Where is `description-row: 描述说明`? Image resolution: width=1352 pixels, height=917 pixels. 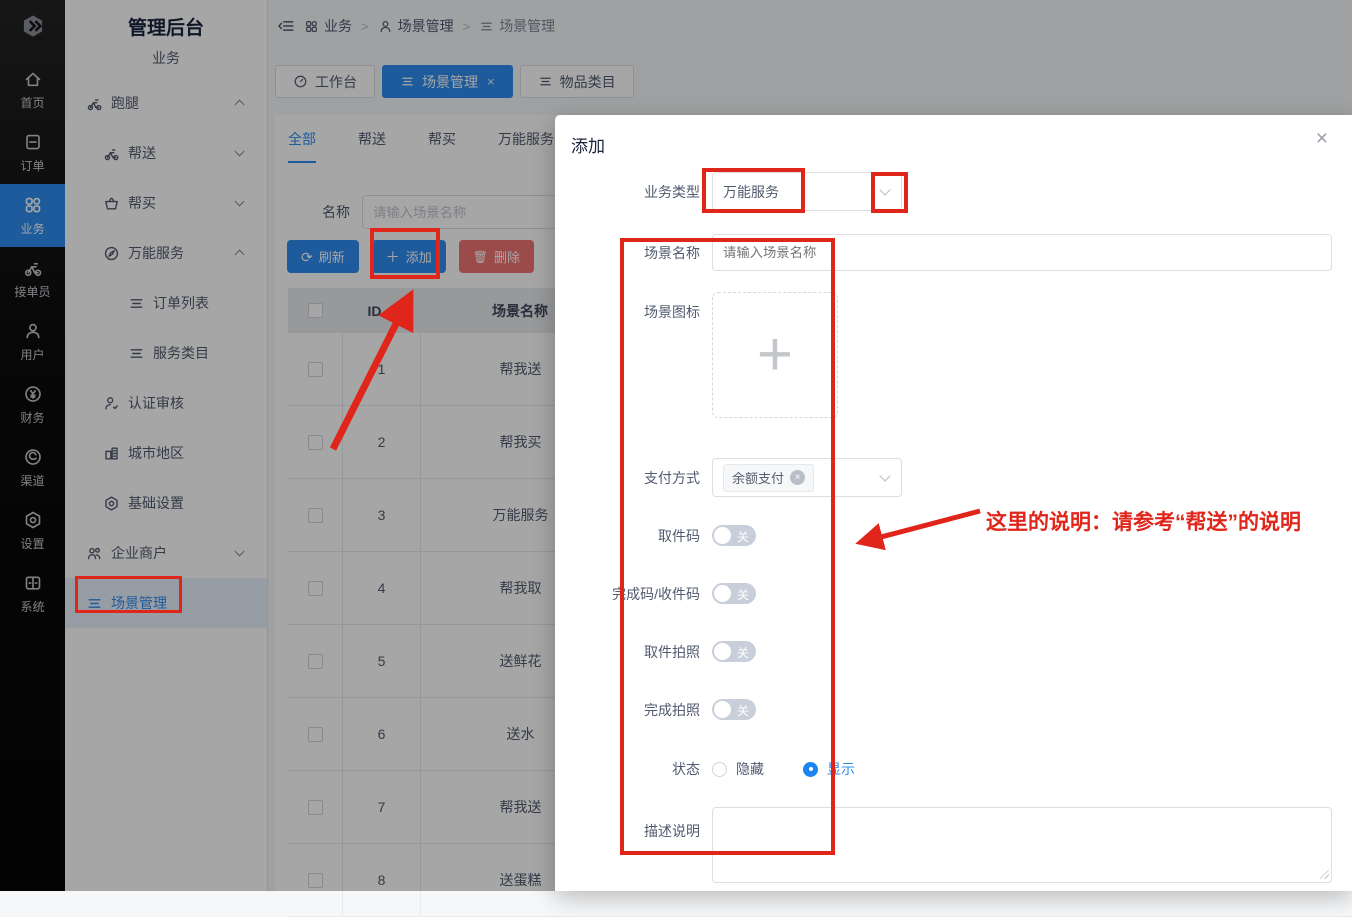 description-row: 描述说明 is located at coordinates (943, 846).